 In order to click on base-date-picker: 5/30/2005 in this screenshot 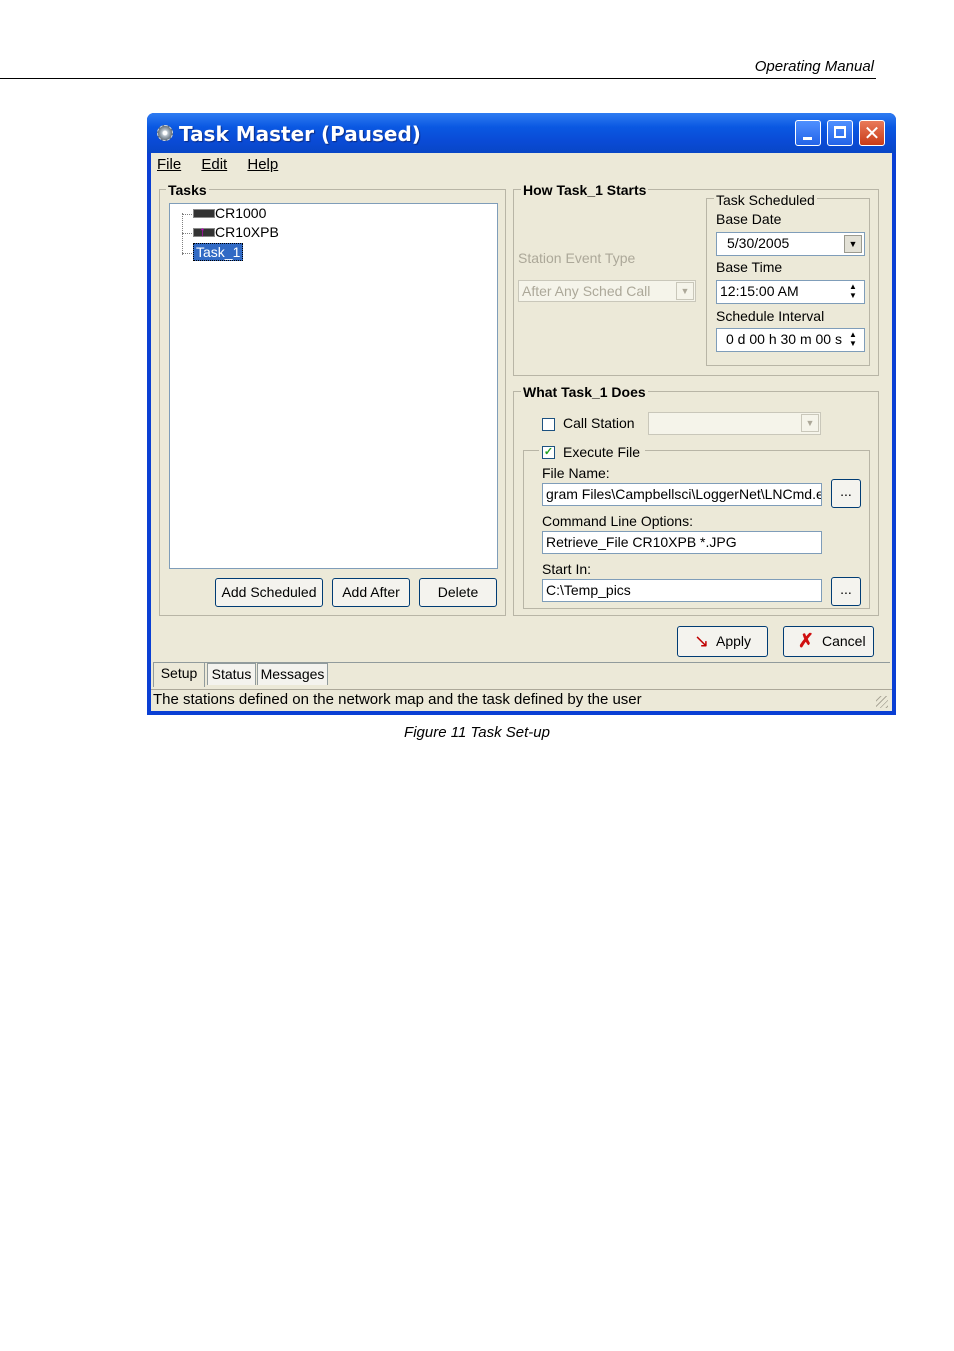, I will do `click(790, 244)`.